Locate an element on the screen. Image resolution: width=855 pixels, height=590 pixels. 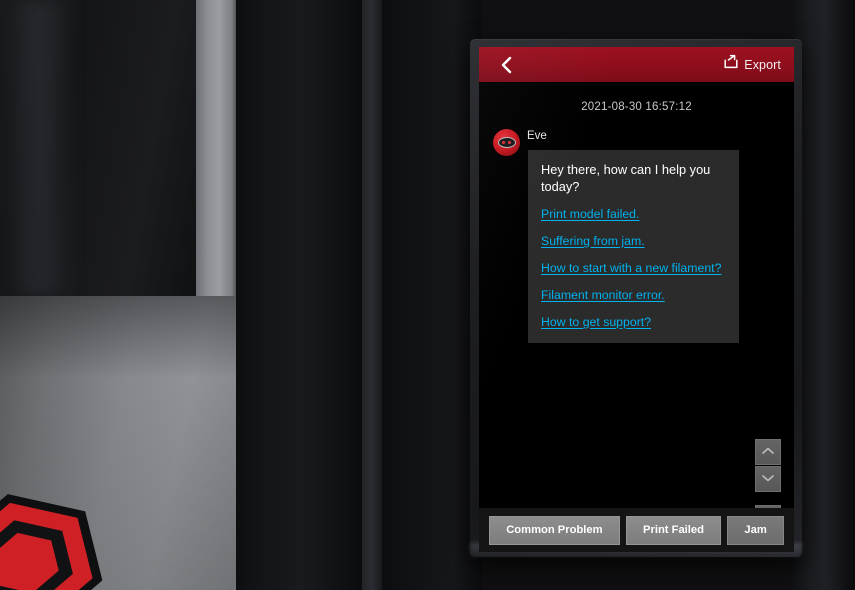
suggestion-link-suffering-from-jam: Suffering from jam. is located at coordinates (633, 241).